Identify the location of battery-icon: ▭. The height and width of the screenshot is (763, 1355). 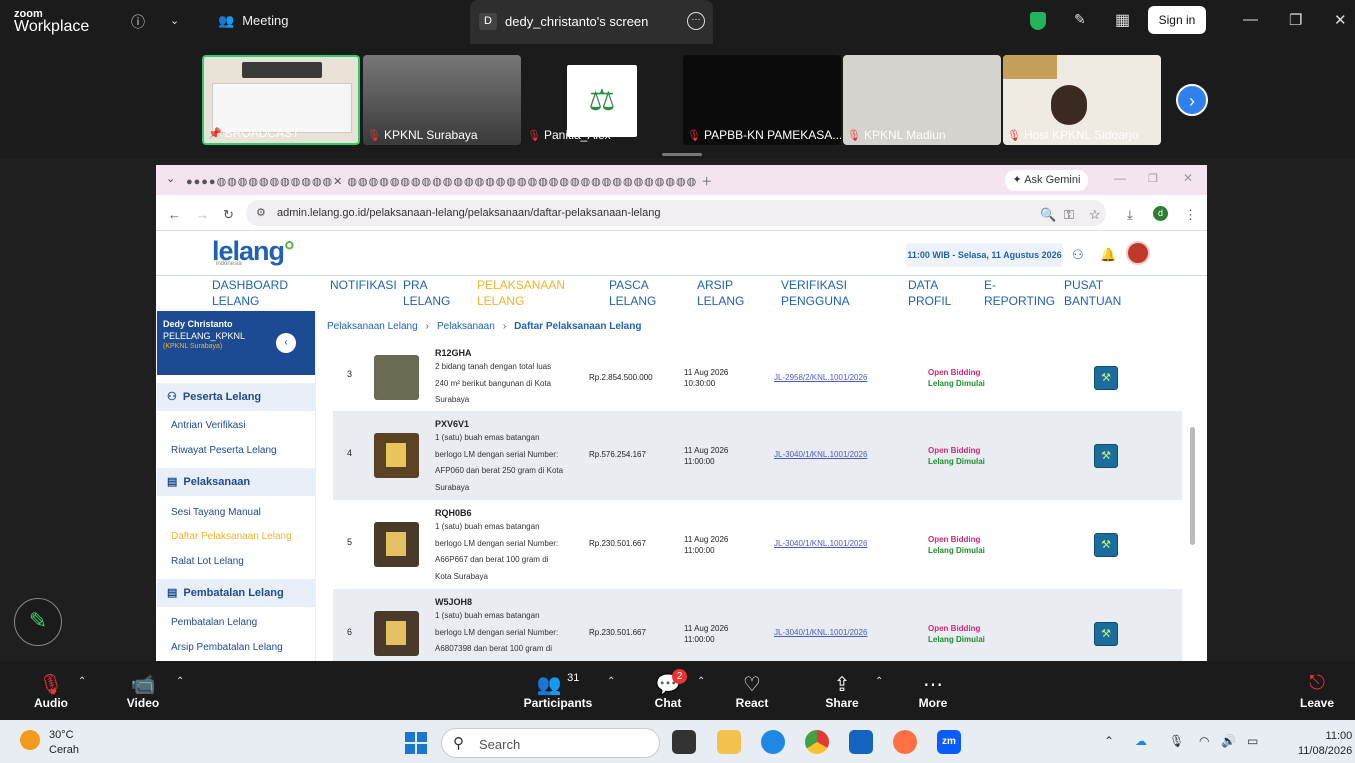
(1252, 741).